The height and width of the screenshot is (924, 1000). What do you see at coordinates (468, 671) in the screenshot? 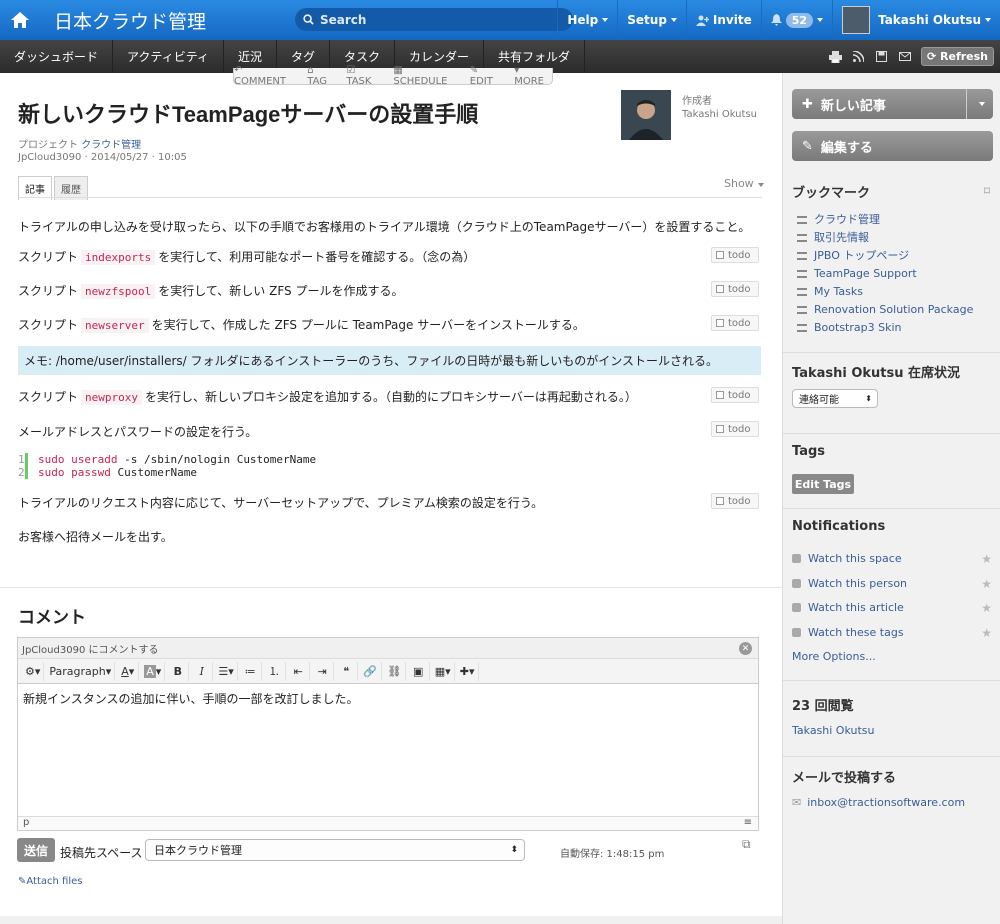
I see `plugin-icon: ✚▾` at bounding box center [468, 671].